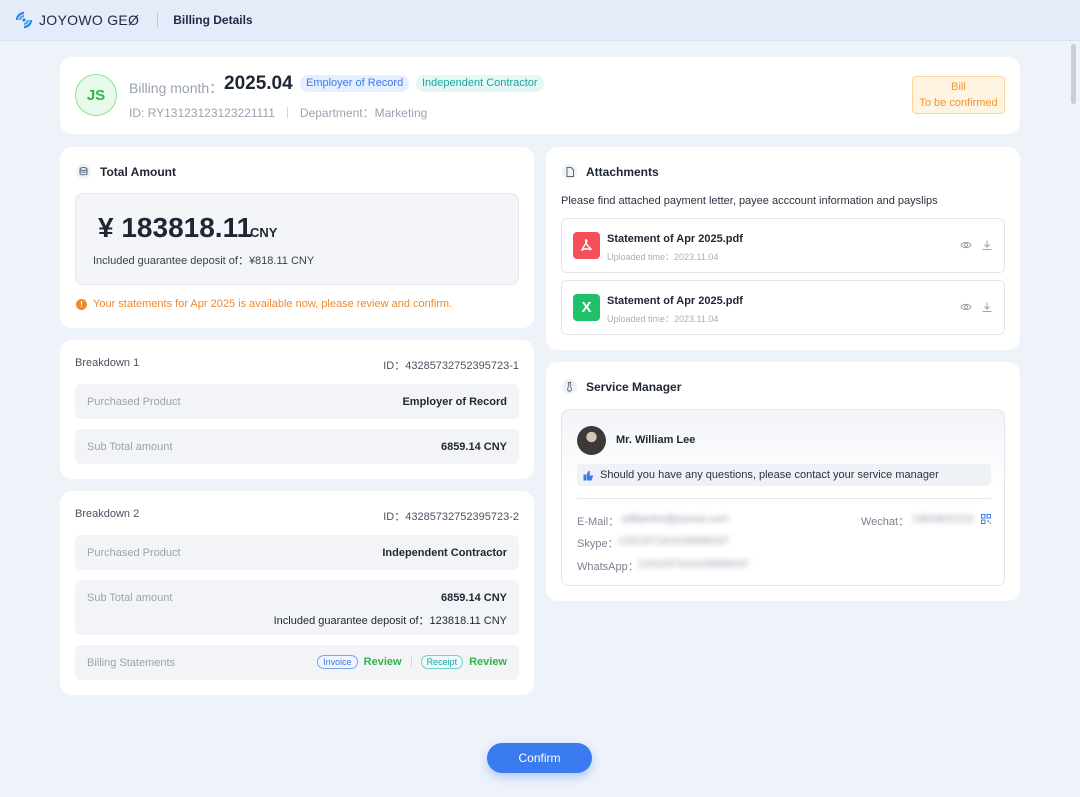 This screenshot has width=1080, height=797. What do you see at coordinates (297, 552) in the screenshot?
I see `purchased-product-row: Purchased Product Independent Contractor` at bounding box center [297, 552].